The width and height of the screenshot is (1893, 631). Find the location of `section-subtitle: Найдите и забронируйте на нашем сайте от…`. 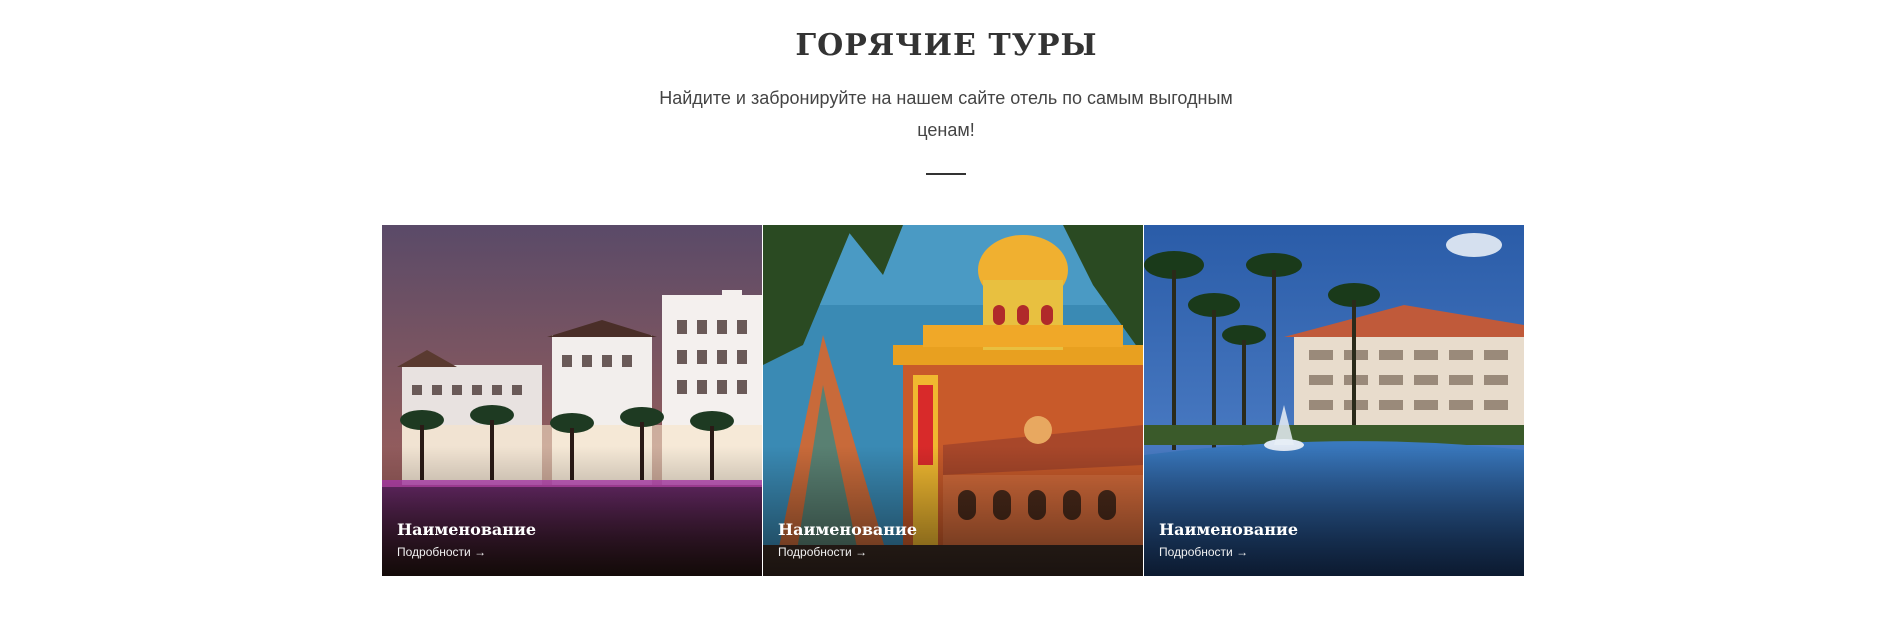

section-subtitle: Найдите и забронируйте на нашем сайте от… is located at coordinates (946, 114).